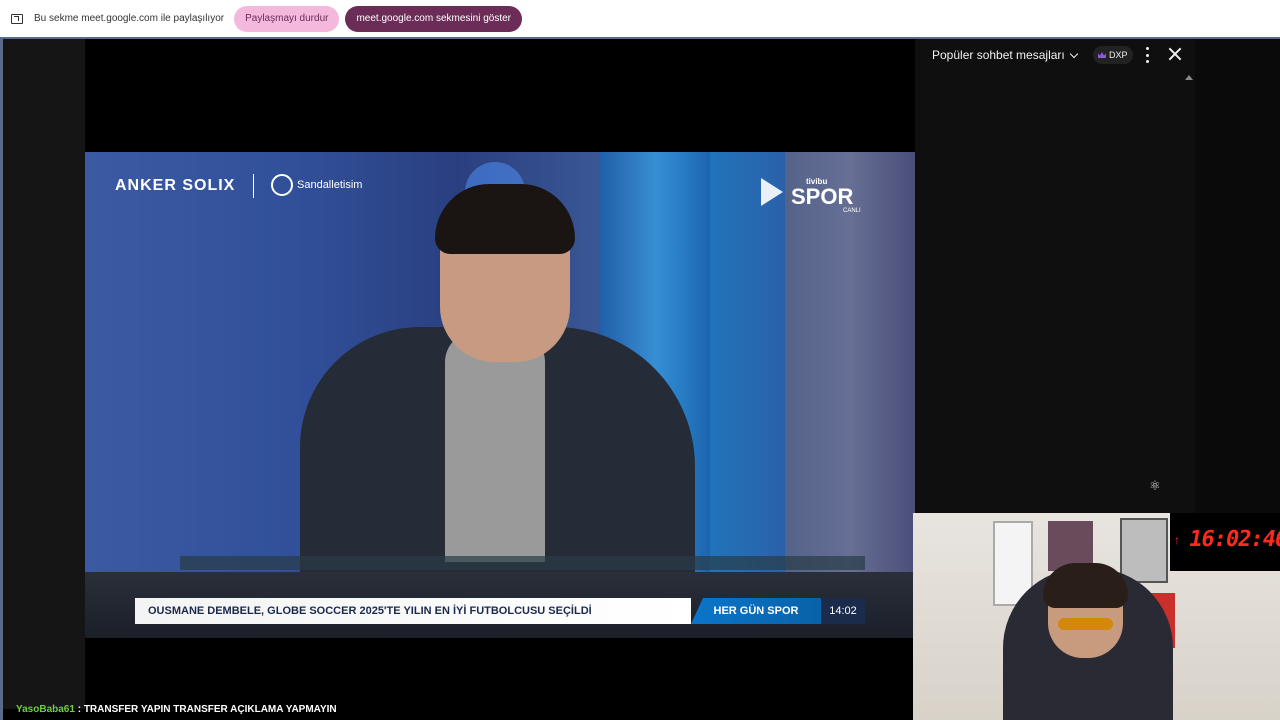 The width and height of the screenshot is (1280, 720). What do you see at coordinates (1118, 55) in the screenshot?
I see `channel-points-label: DXP` at bounding box center [1118, 55].